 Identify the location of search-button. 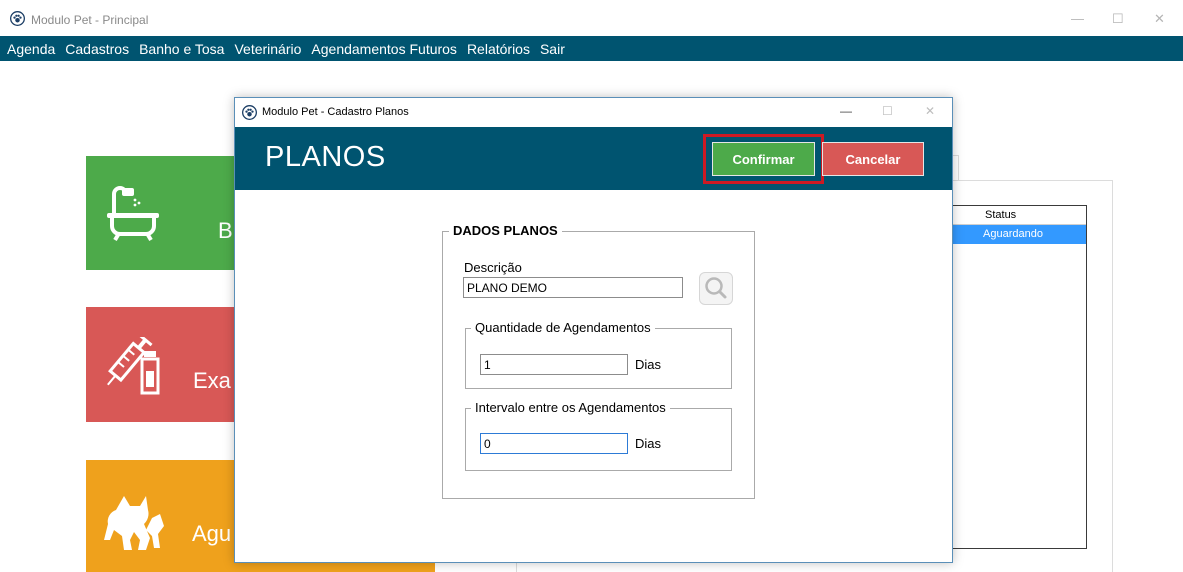
(716, 288).